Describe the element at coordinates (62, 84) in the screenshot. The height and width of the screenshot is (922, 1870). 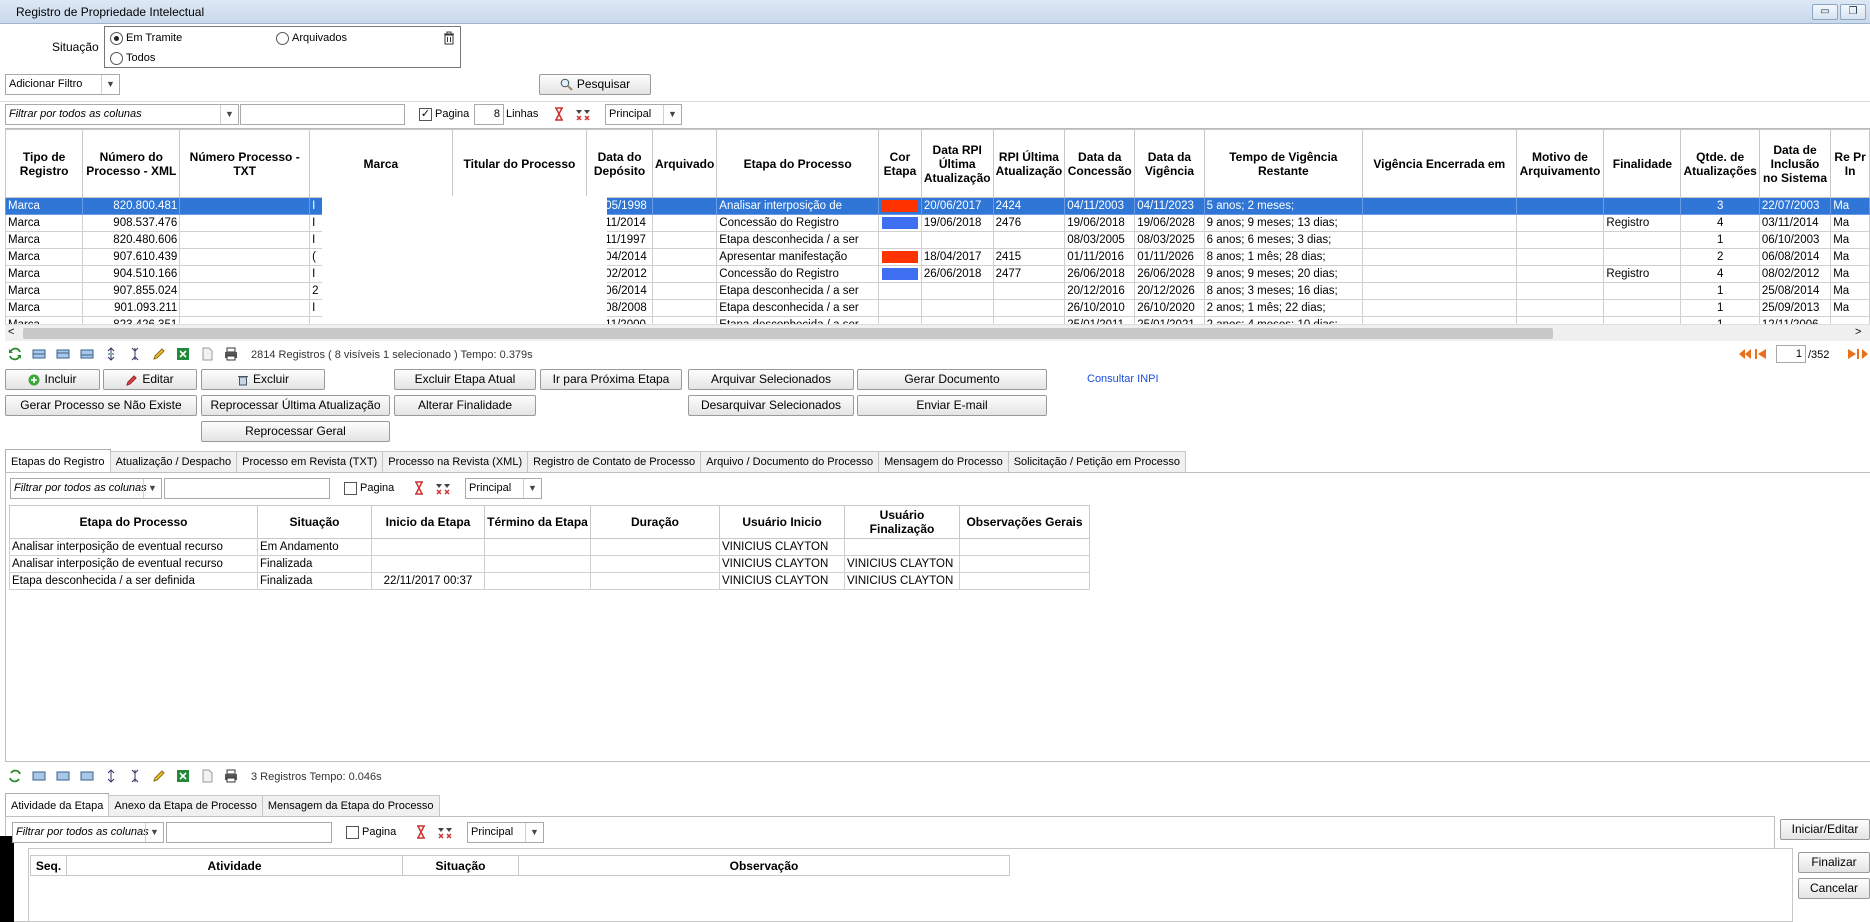
I see `add-filter-dropdown: Adicionar Filtro ▼` at that location.